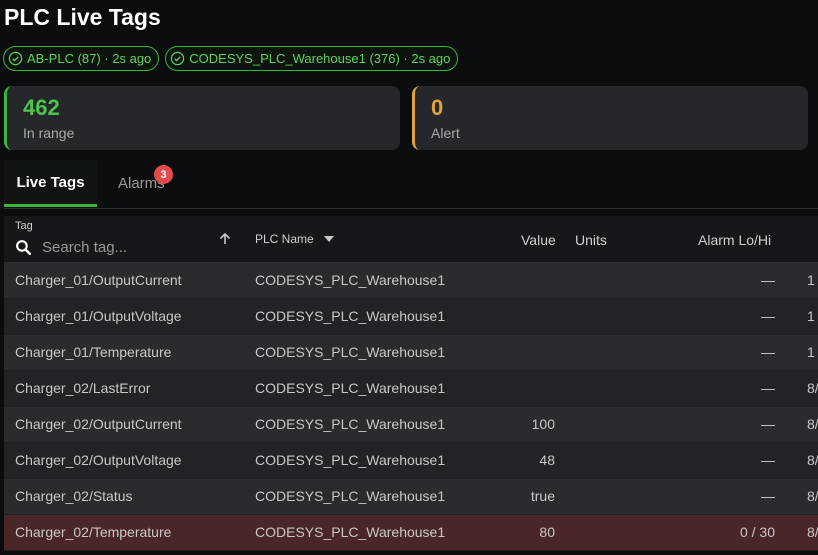 The height and width of the screenshot is (555, 818). What do you see at coordinates (163, 174) in the screenshot?
I see `alarms-count-badge: 3` at bounding box center [163, 174].